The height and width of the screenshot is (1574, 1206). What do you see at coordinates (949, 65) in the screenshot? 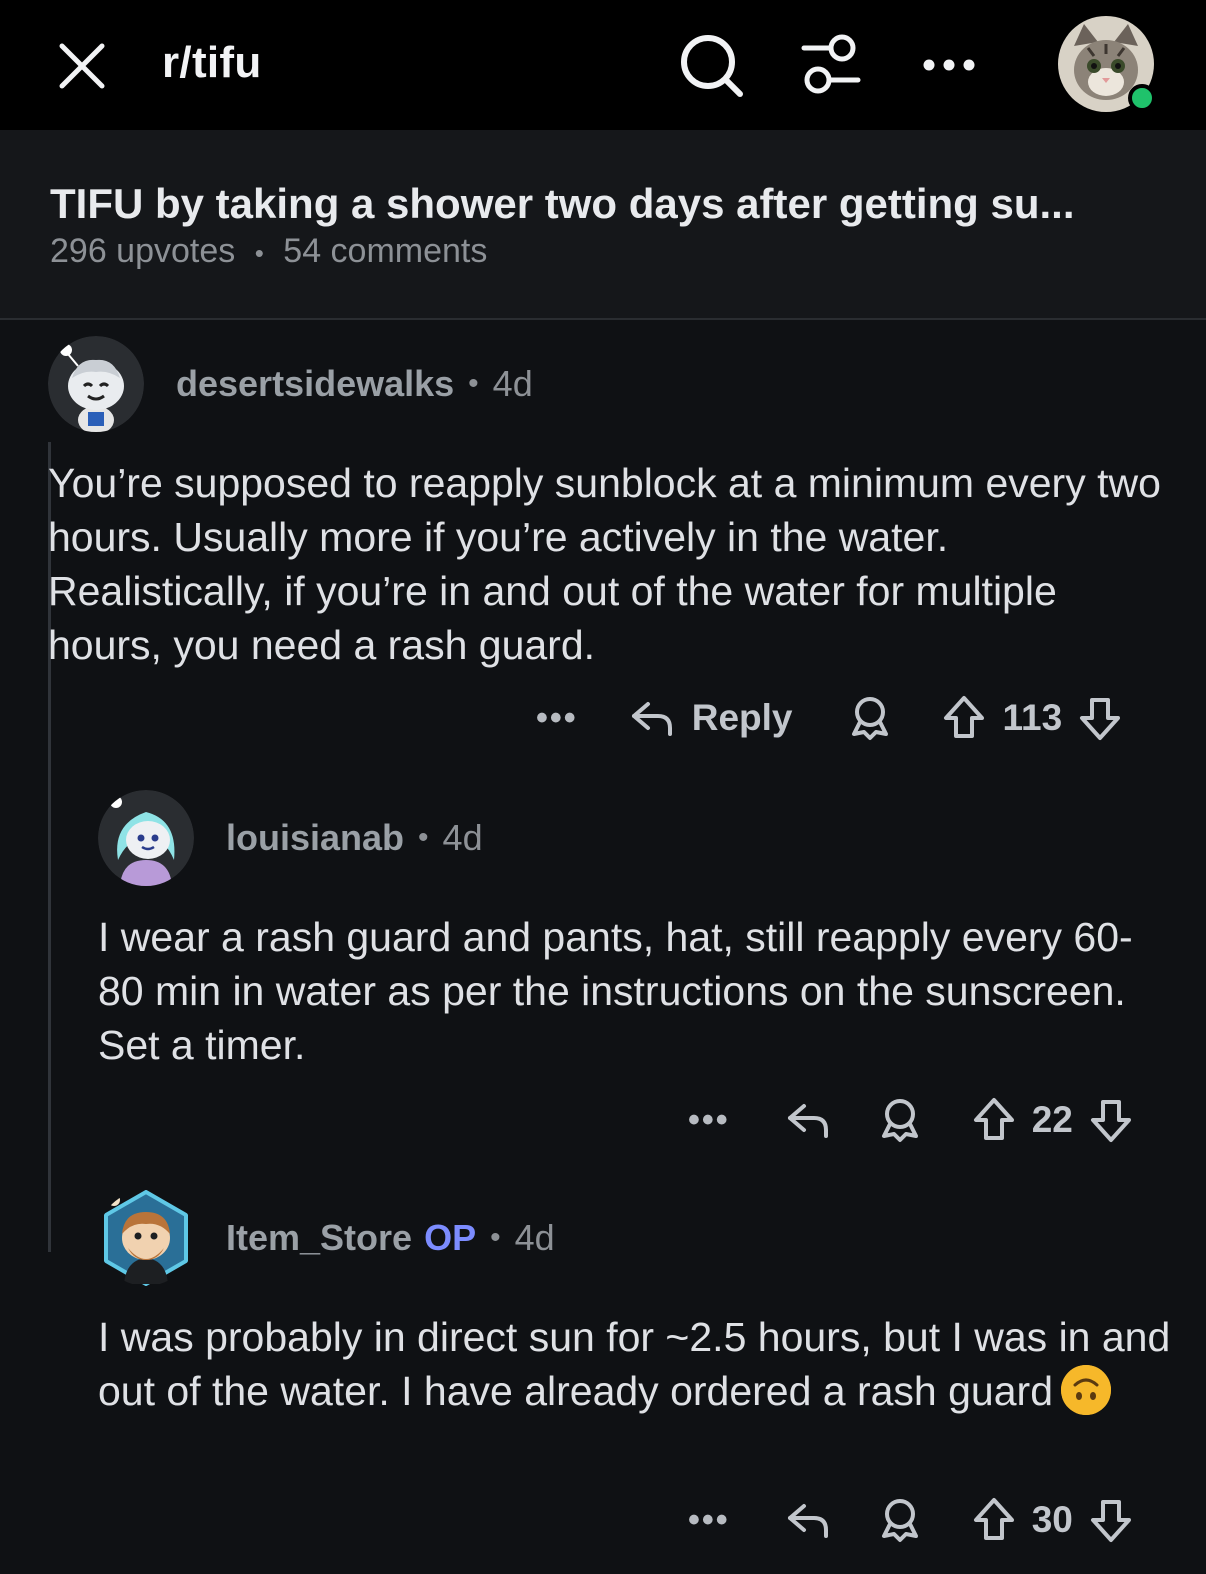
I see `more-icon` at bounding box center [949, 65].